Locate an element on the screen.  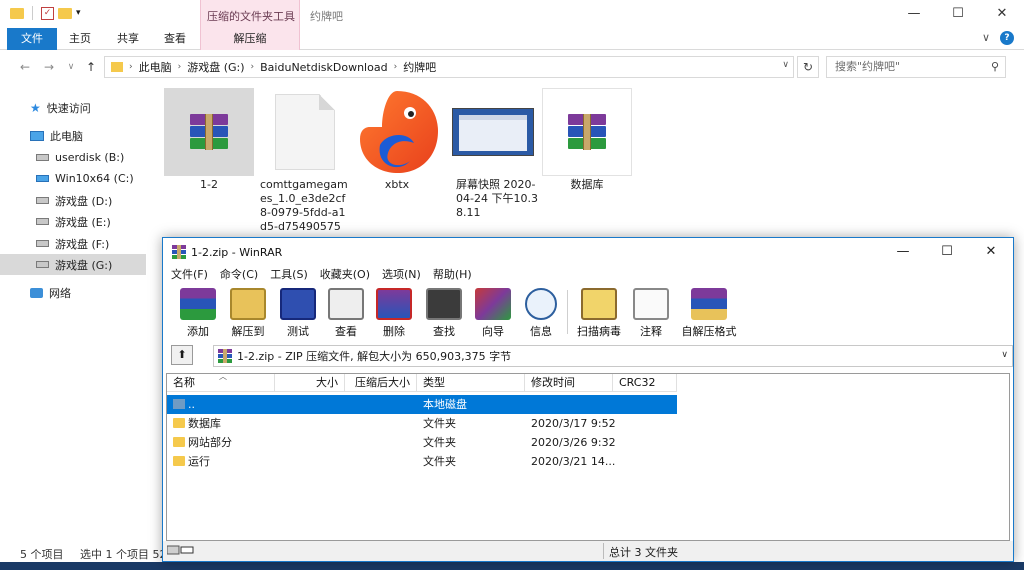
close-button: ✕ is located at coordinates (1002, 14).